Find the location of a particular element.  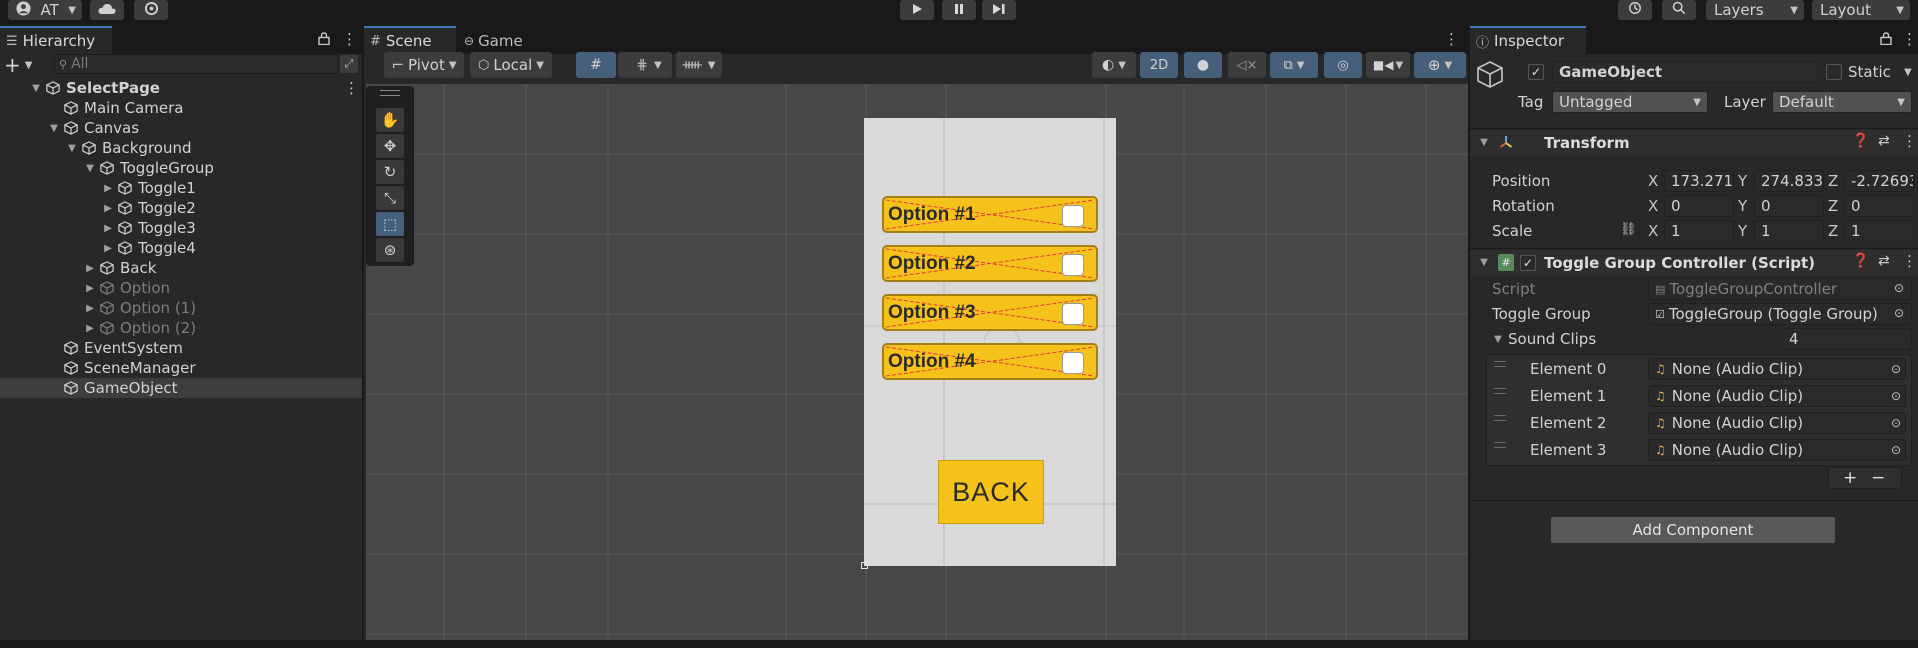

camera-dropdown: ■◀ ▼ is located at coordinates (1388, 65).